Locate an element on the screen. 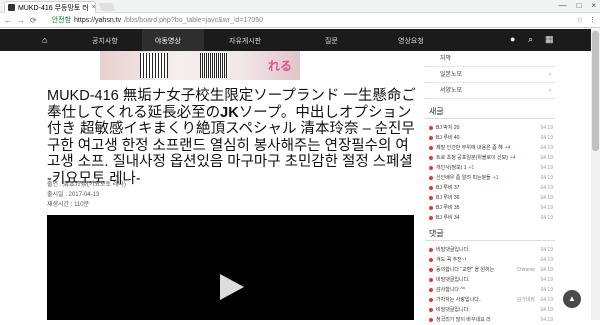 This screenshot has width=600, height=325. nav-item-free-board: 자유게시판 is located at coordinates (245, 41).